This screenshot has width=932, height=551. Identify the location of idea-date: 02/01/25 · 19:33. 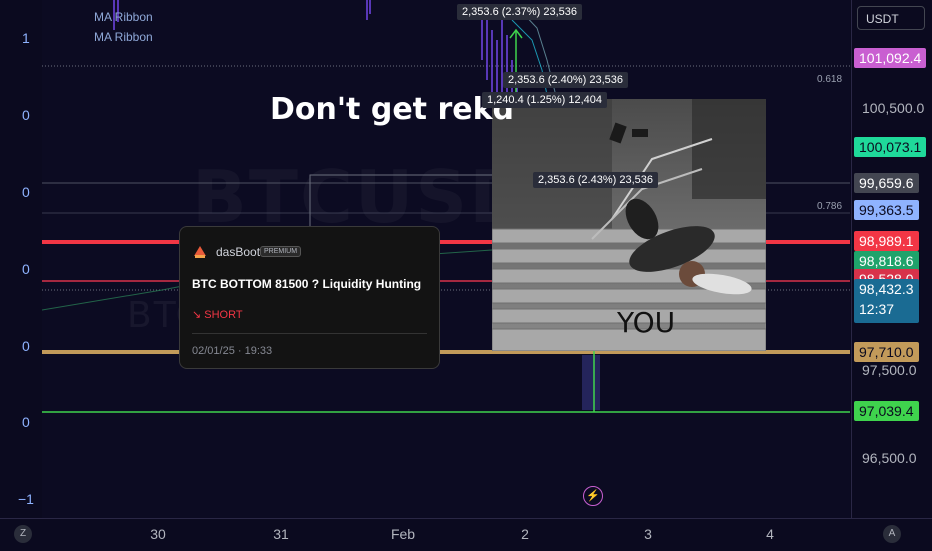
(232, 351).